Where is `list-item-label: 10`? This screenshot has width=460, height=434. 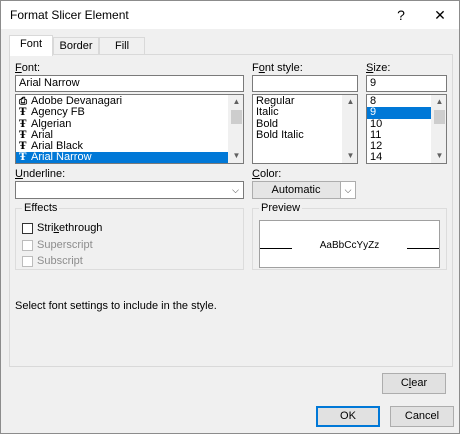
list-item-label: 10 is located at coordinates (376, 123).